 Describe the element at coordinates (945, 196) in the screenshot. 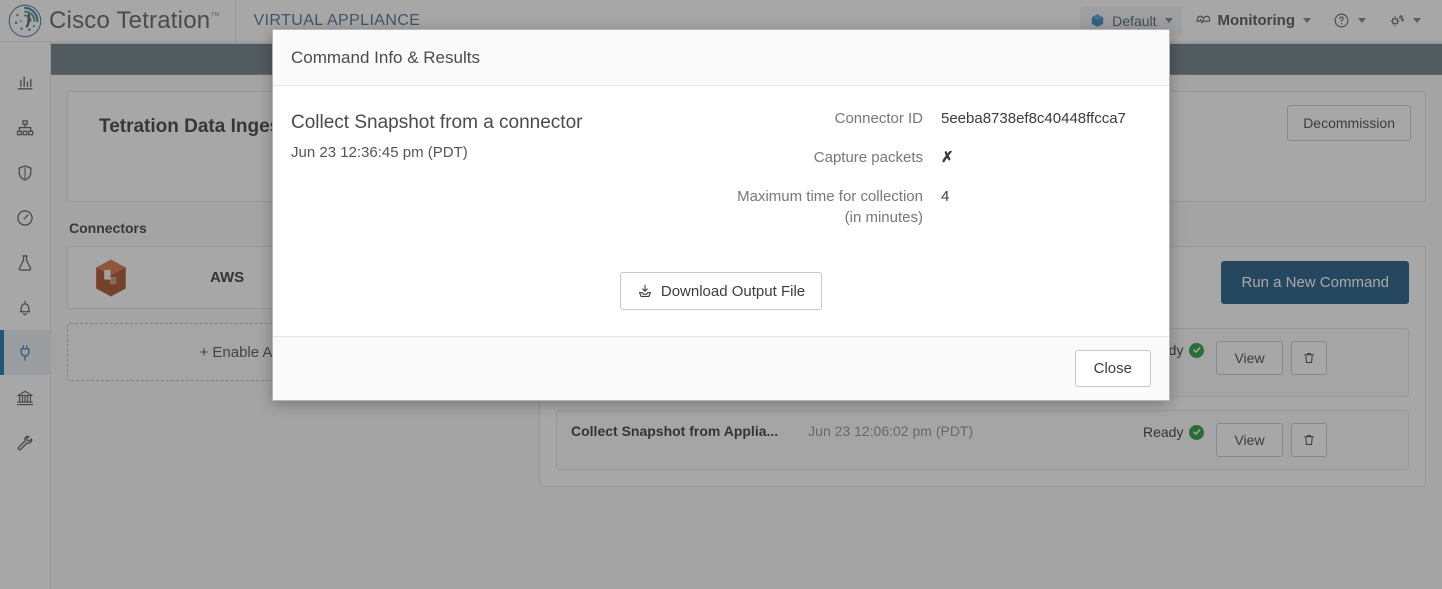

I see `field-value: 4` at that location.